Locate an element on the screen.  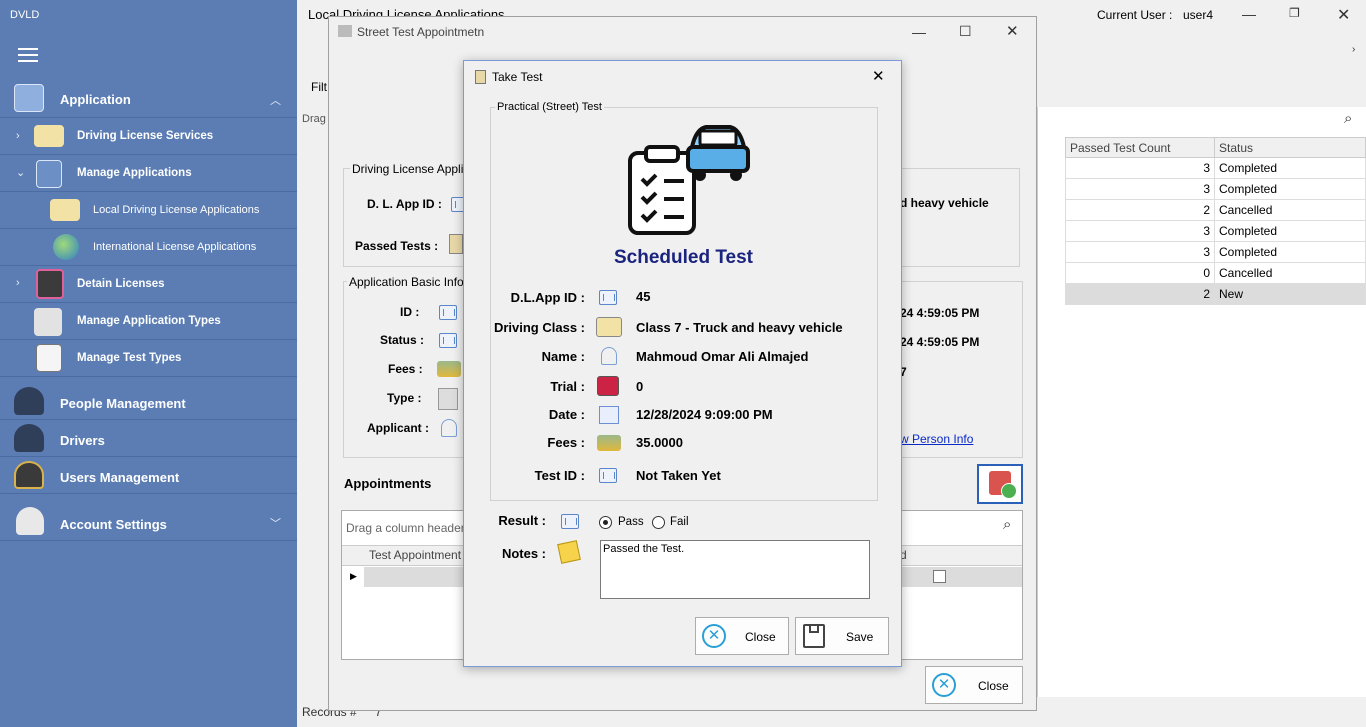
street-maximize-button: ☐ is located at coordinates (965, 31).